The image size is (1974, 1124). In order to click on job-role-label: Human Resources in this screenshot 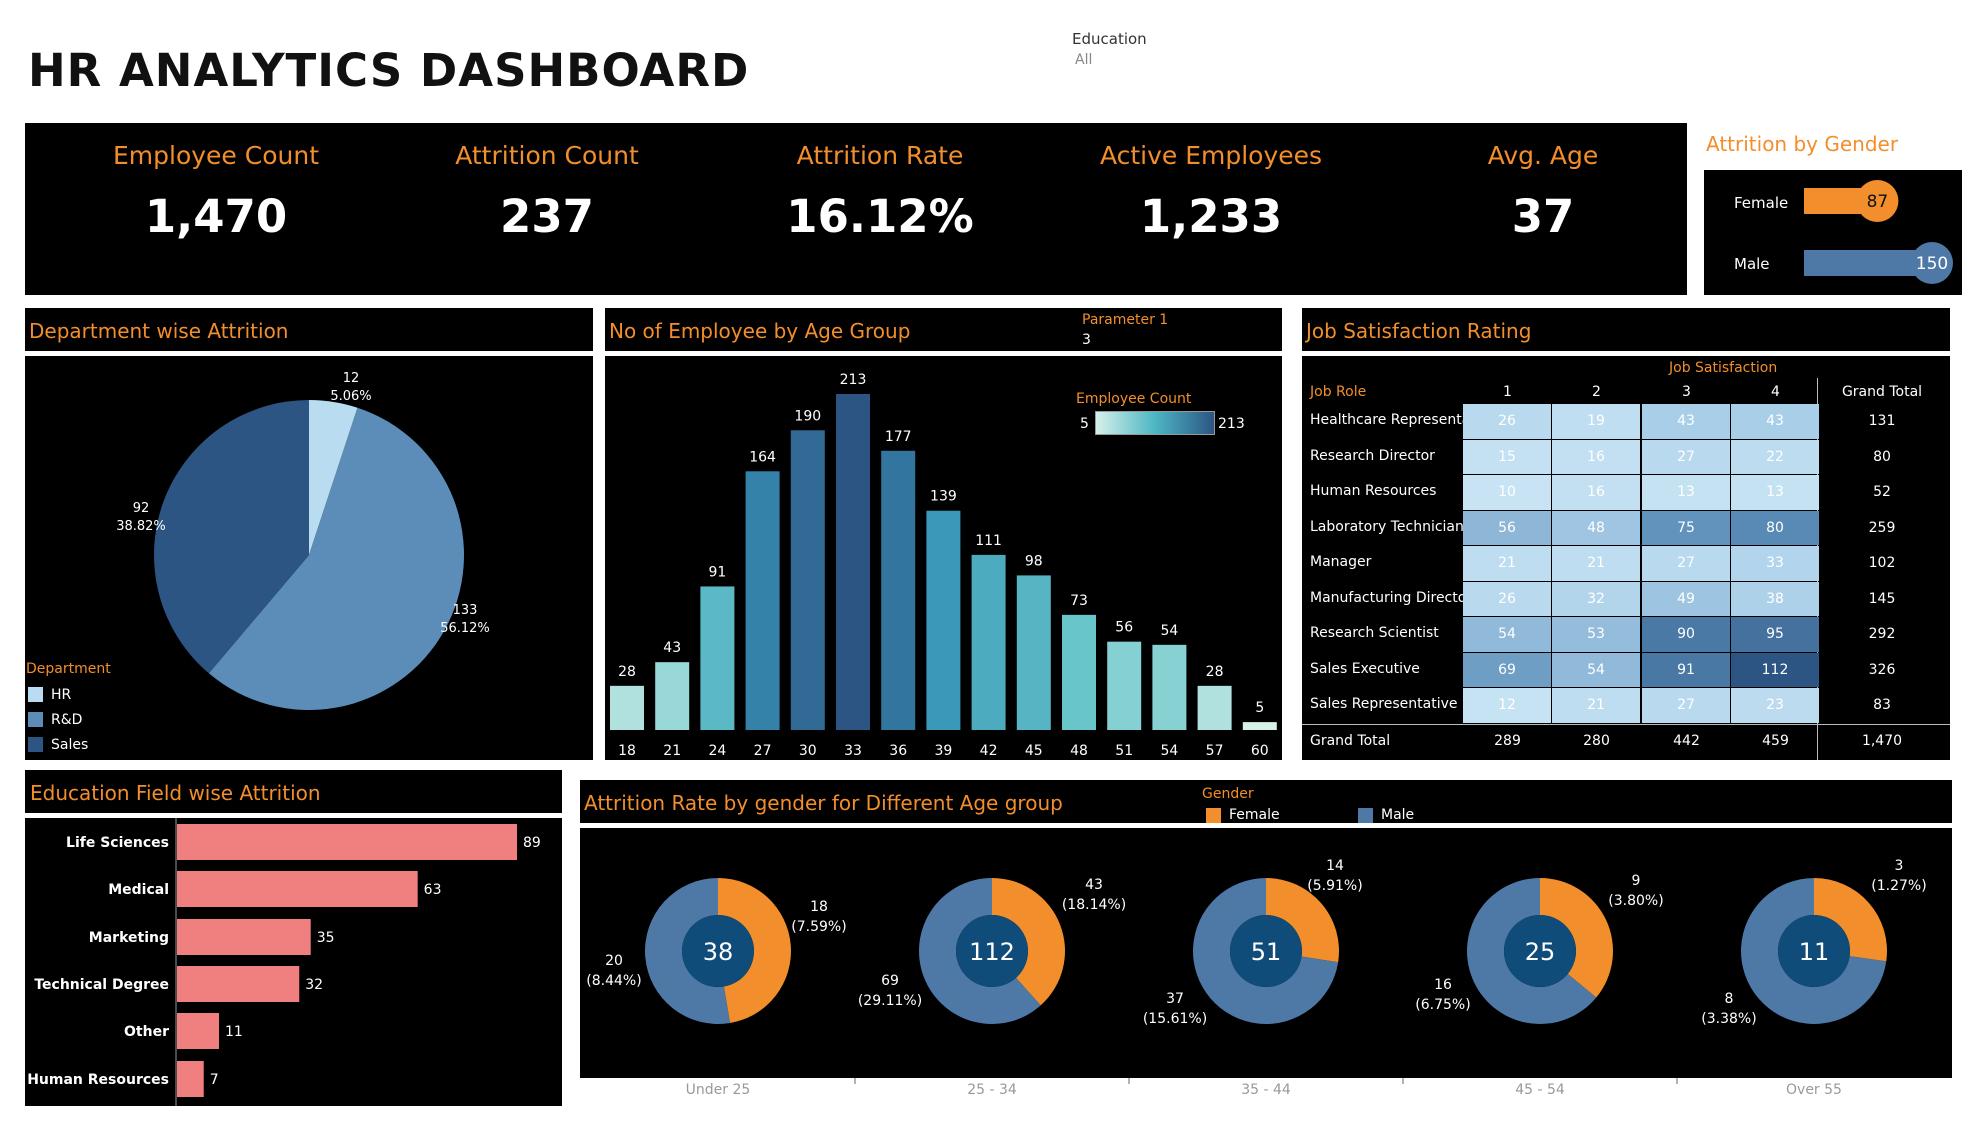, I will do `click(1373, 491)`.